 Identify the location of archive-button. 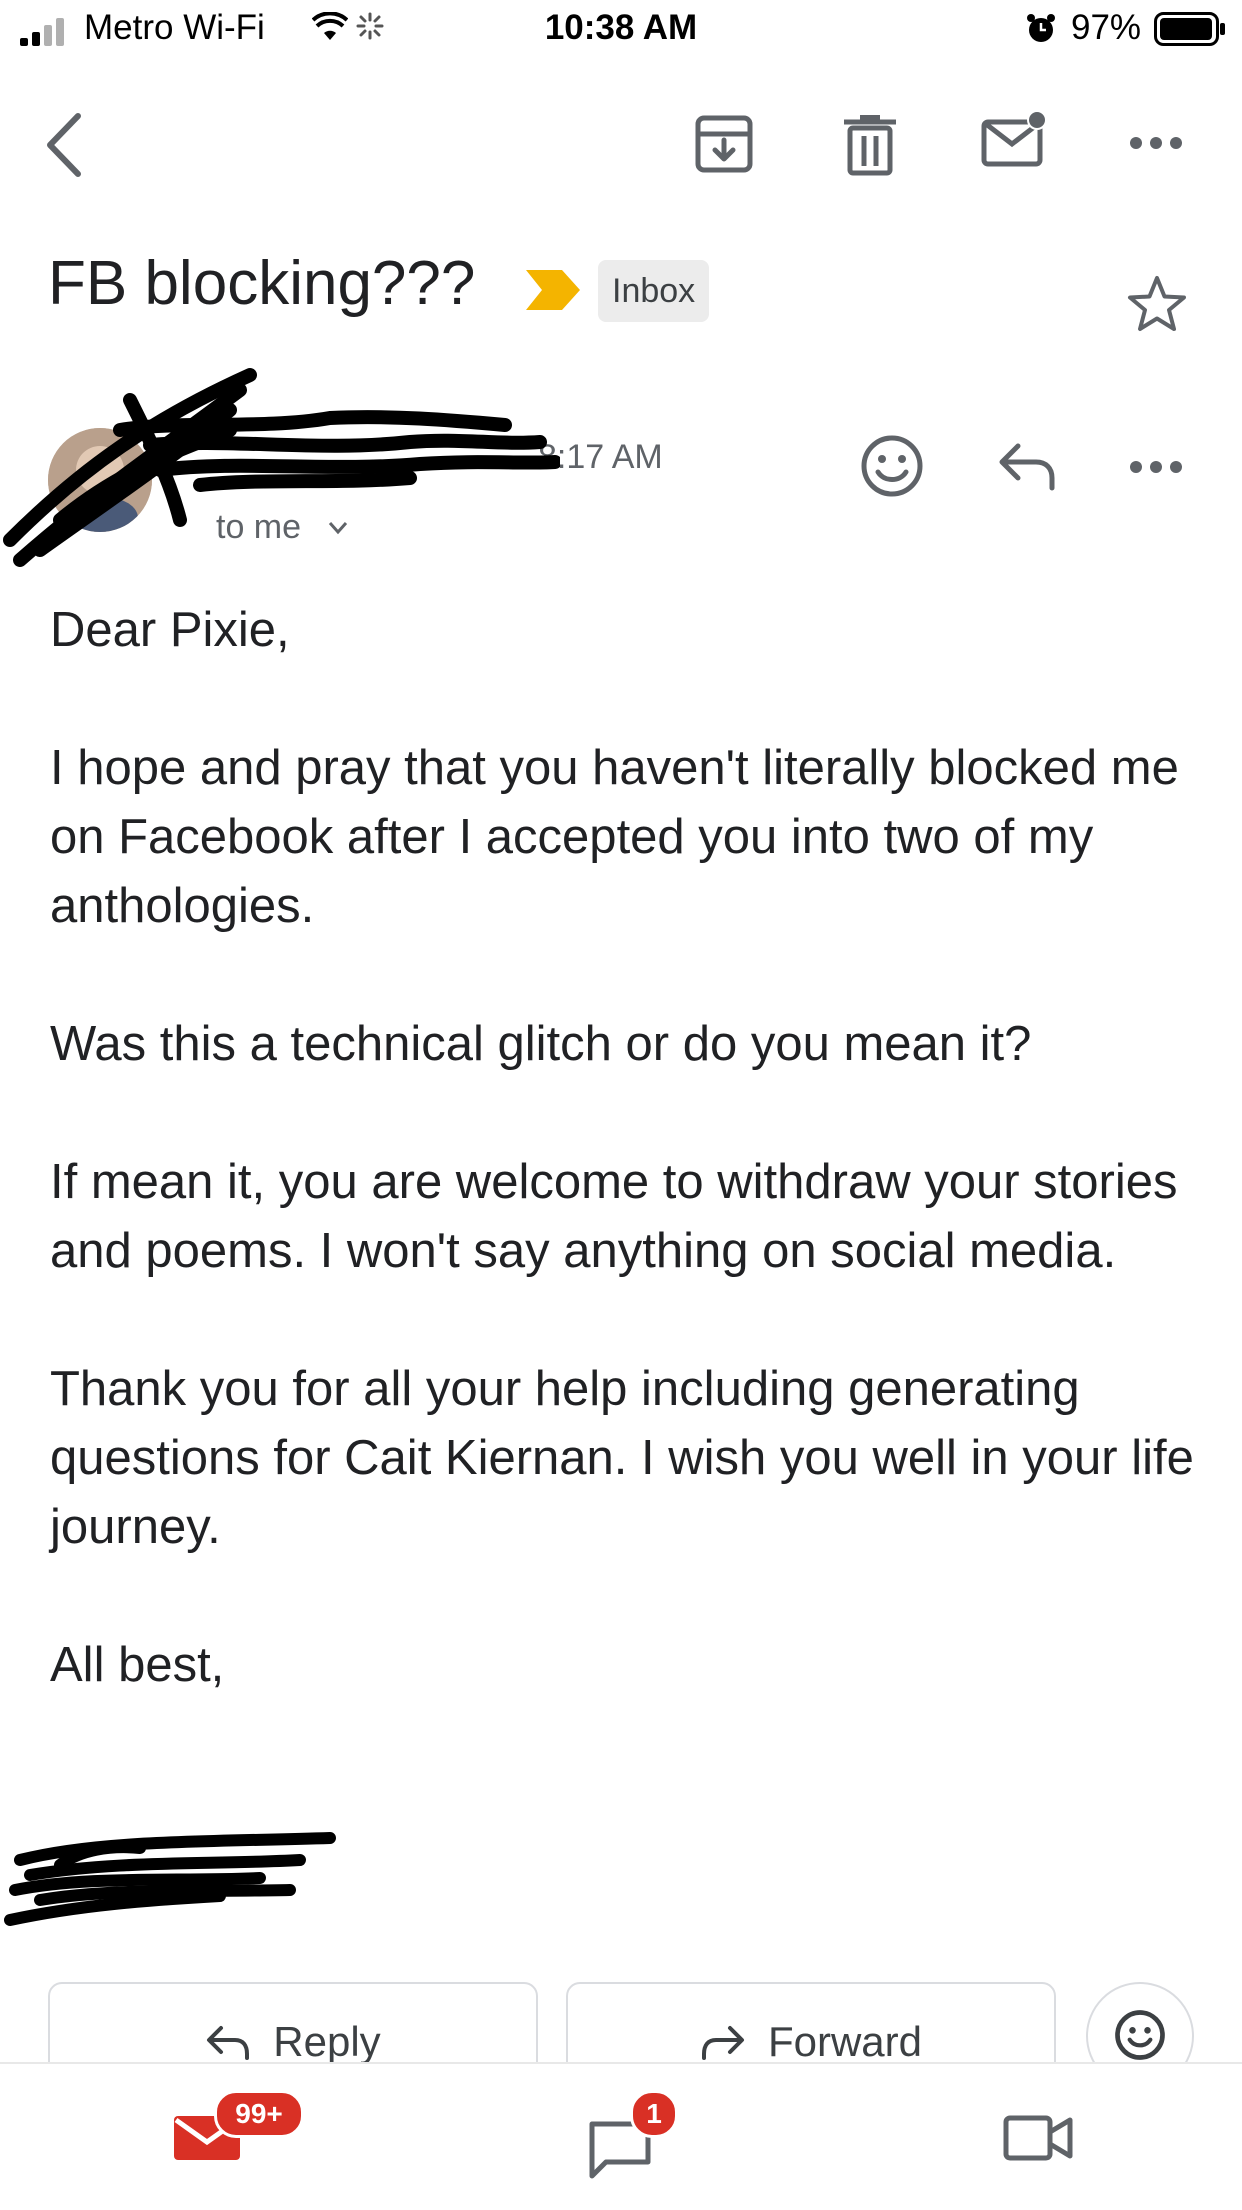
(724, 144).